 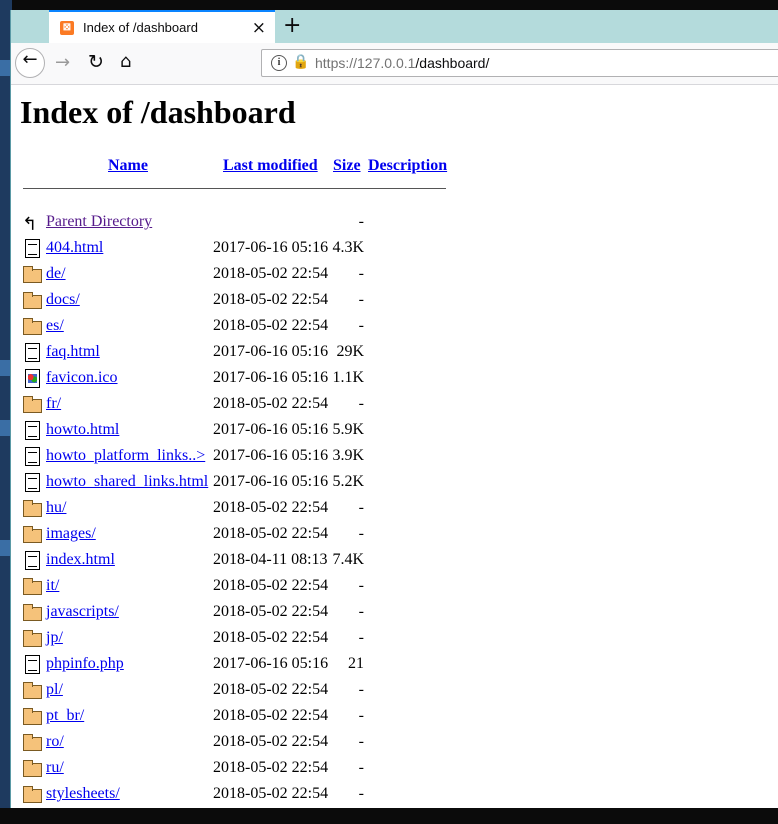 I want to click on url-path: /dashboard/, so click(x=452, y=63).